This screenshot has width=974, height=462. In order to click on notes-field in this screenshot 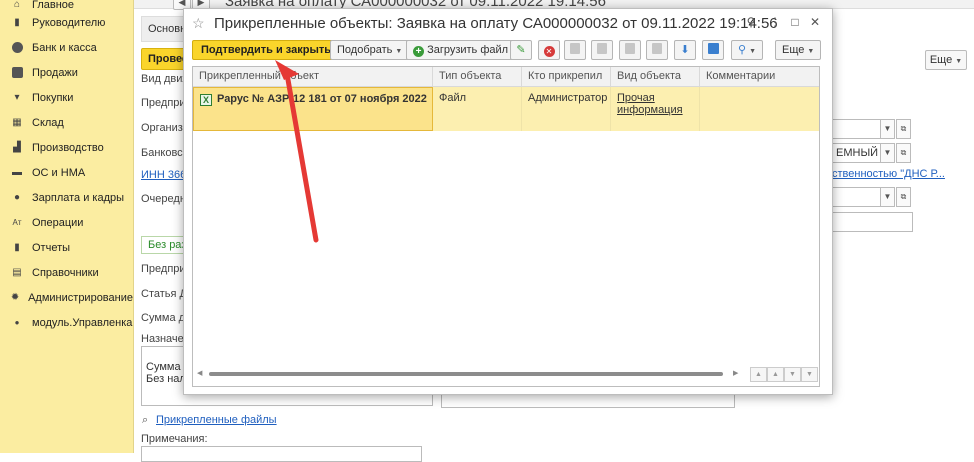, I will do `click(281, 454)`.